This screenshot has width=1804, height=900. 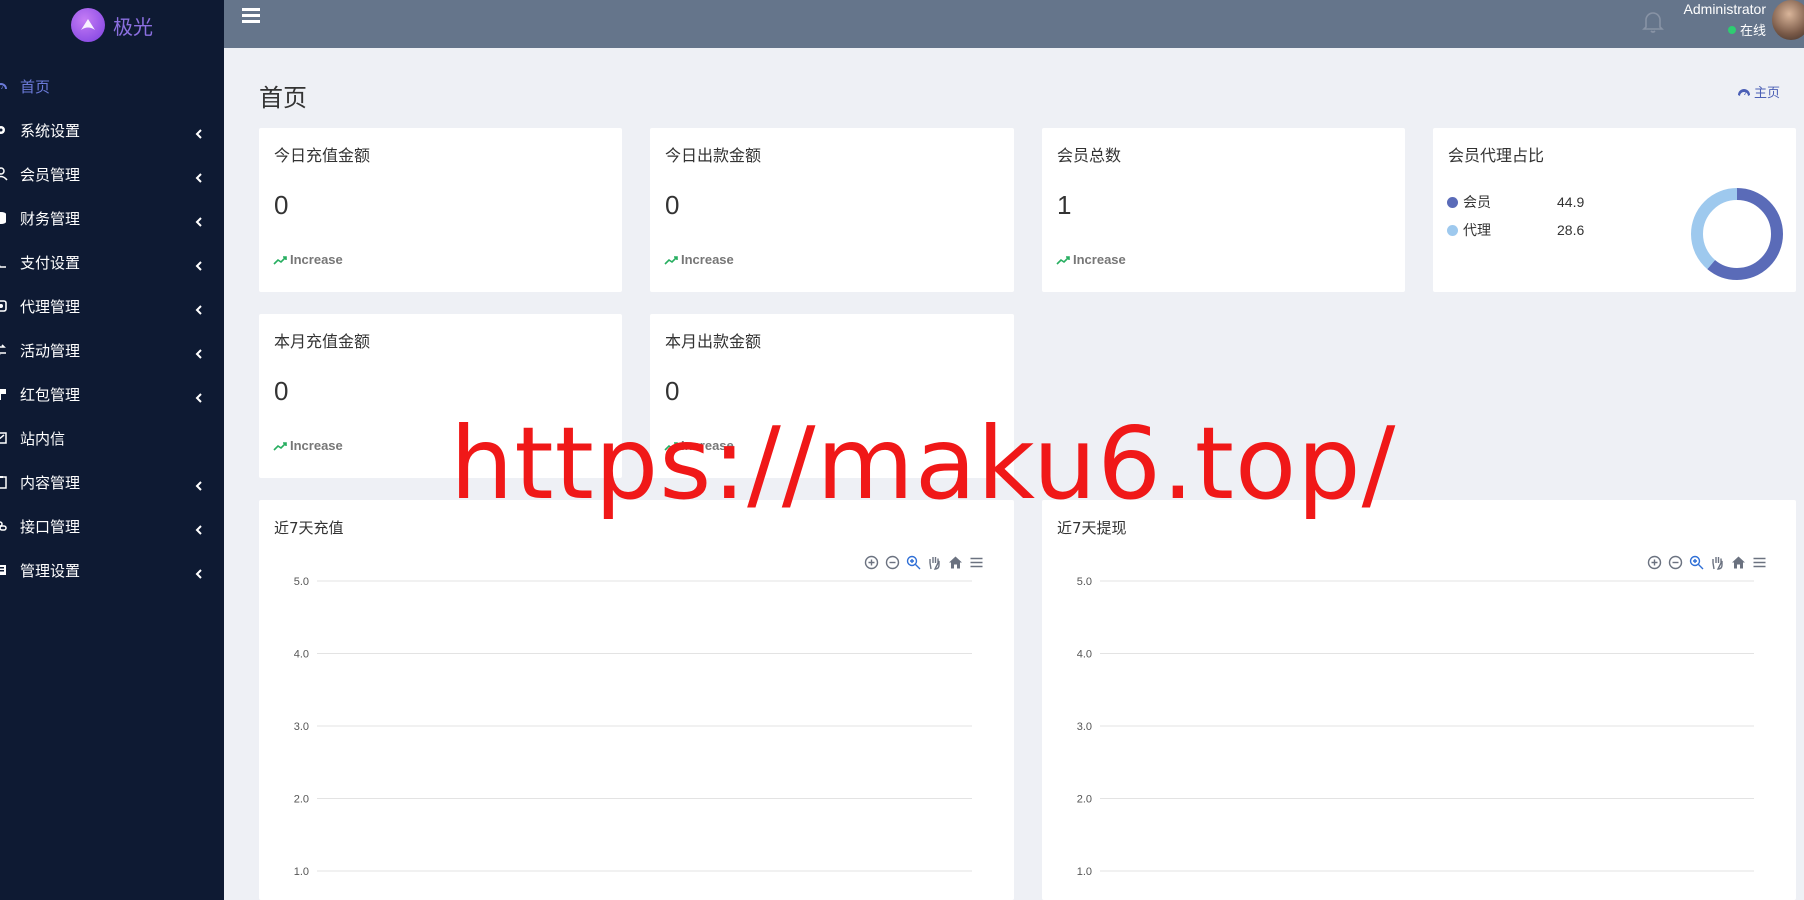 What do you see at coordinates (112, 218) in the screenshot?
I see `sidebar-item-finance: 财务管理` at bounding box center [112, 218].